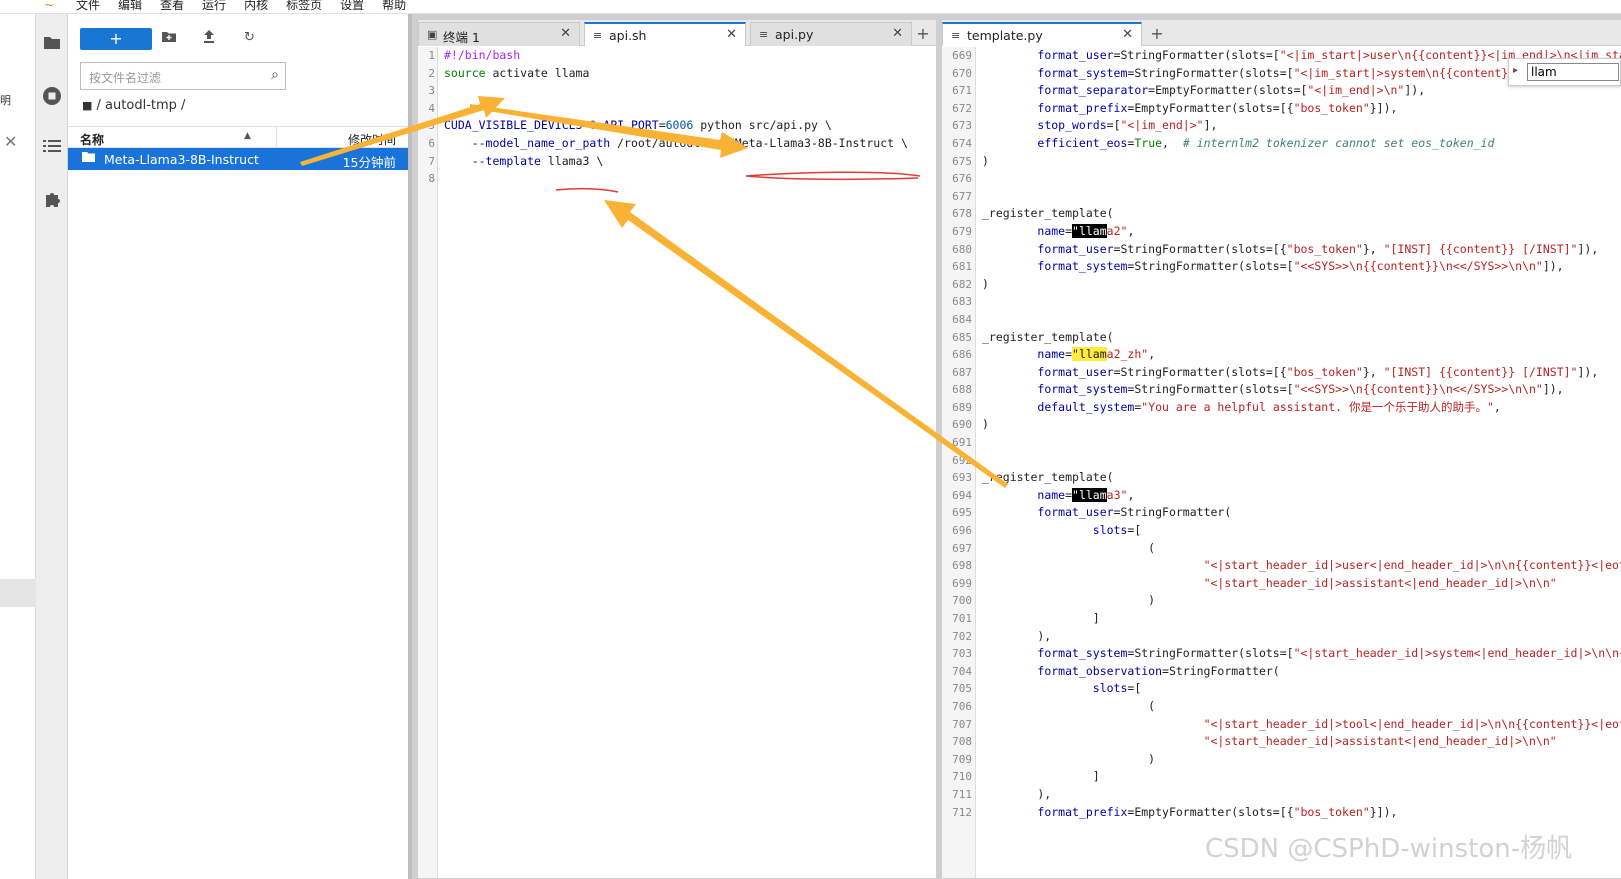 The height and width of the screenshot is (879, 1621). I want to click on menubar: ~ 文件 编辑 查看 运行 内核 标签页 设置 帮助, so click(810, 7).